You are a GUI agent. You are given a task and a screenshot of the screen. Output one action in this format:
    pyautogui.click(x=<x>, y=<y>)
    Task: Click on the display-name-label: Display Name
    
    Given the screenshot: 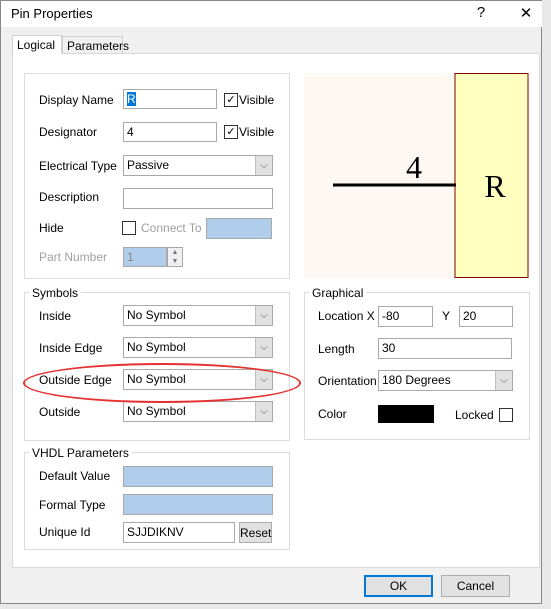 What is the action you would take?
    pyautogui.click(x=76, y=100)
    